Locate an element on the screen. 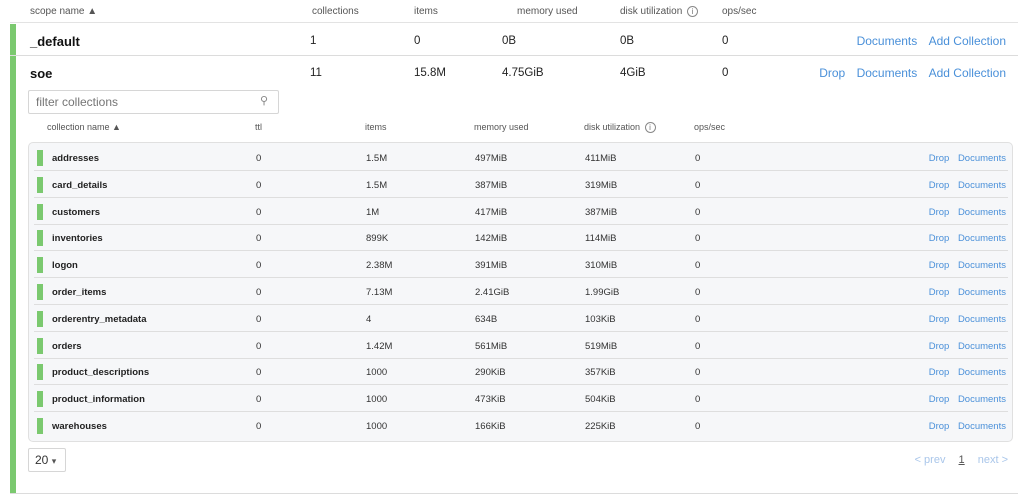 This screenshot has width=1024, height=500. scope-disk: 0B is located at coordinates (627, 41).